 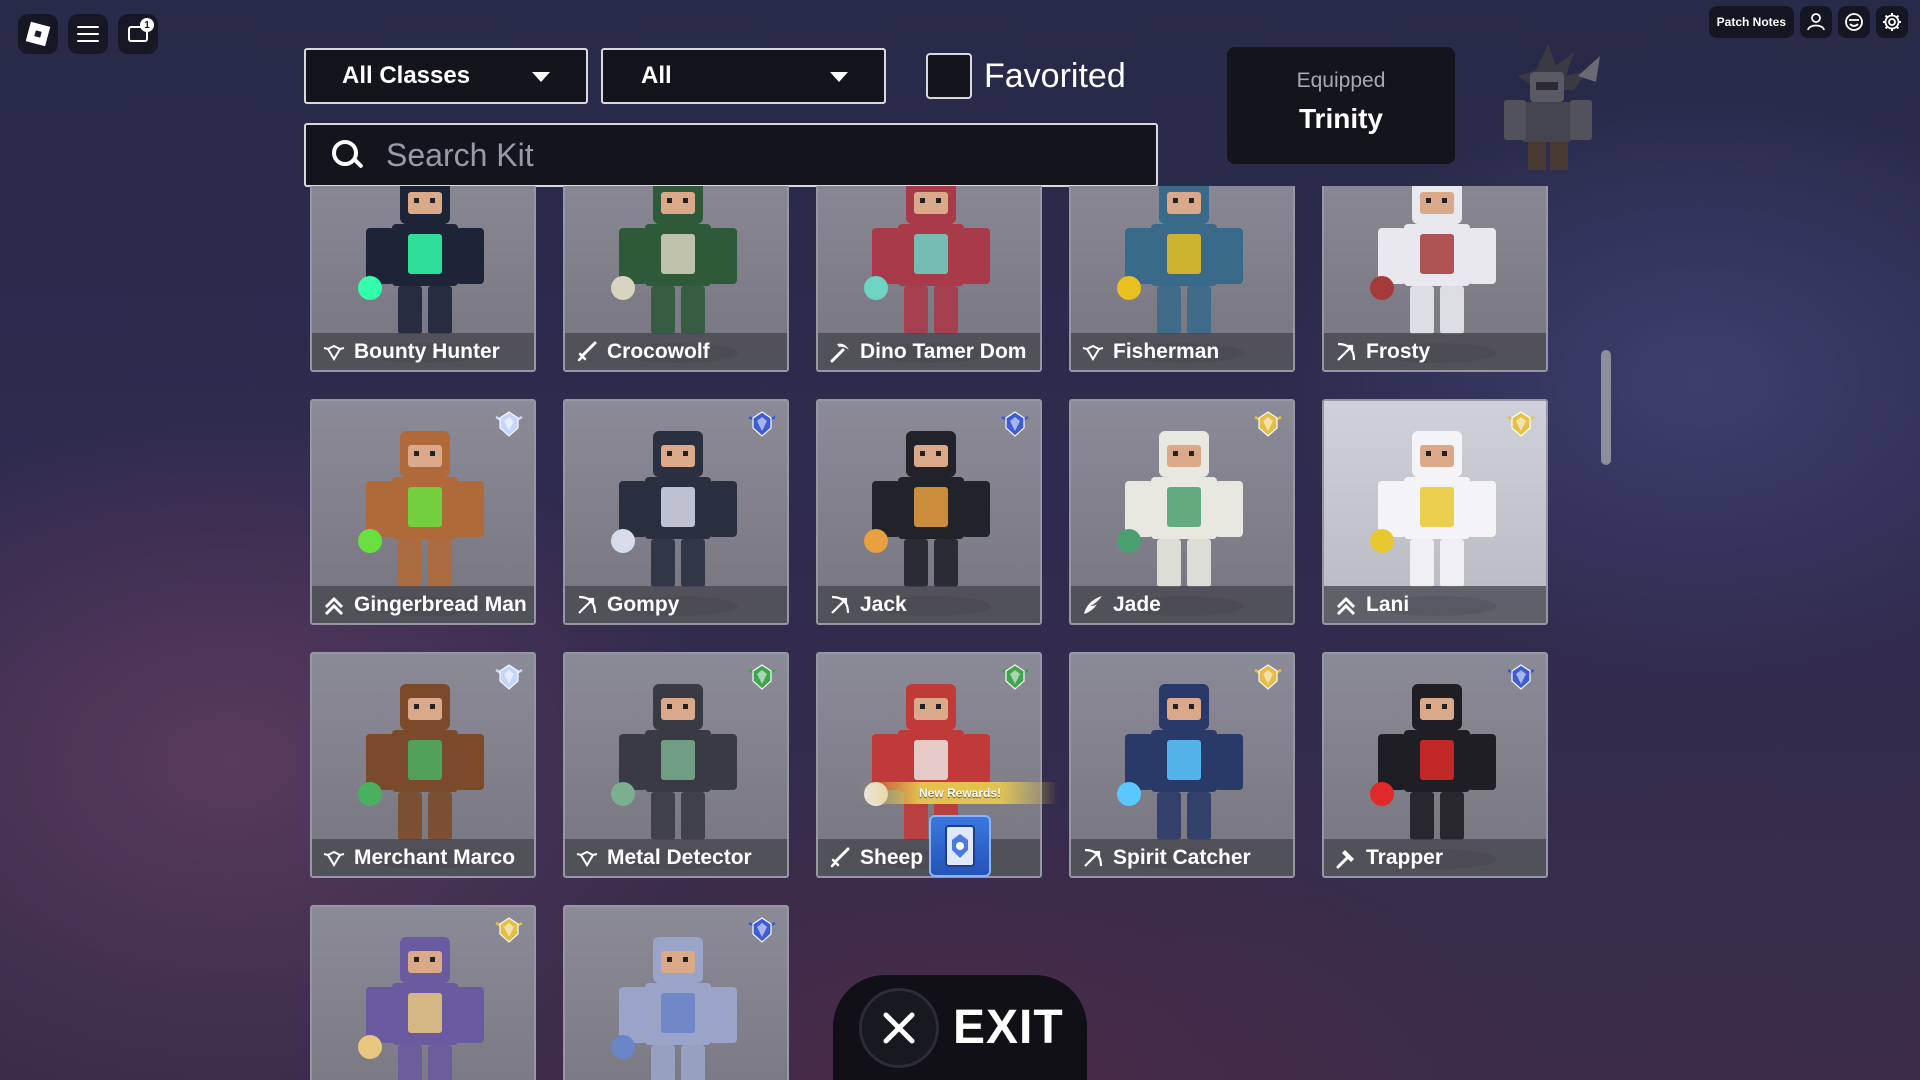 I want to click on new-rewards-banner: New Rewards!, so click(x=960, y=793).